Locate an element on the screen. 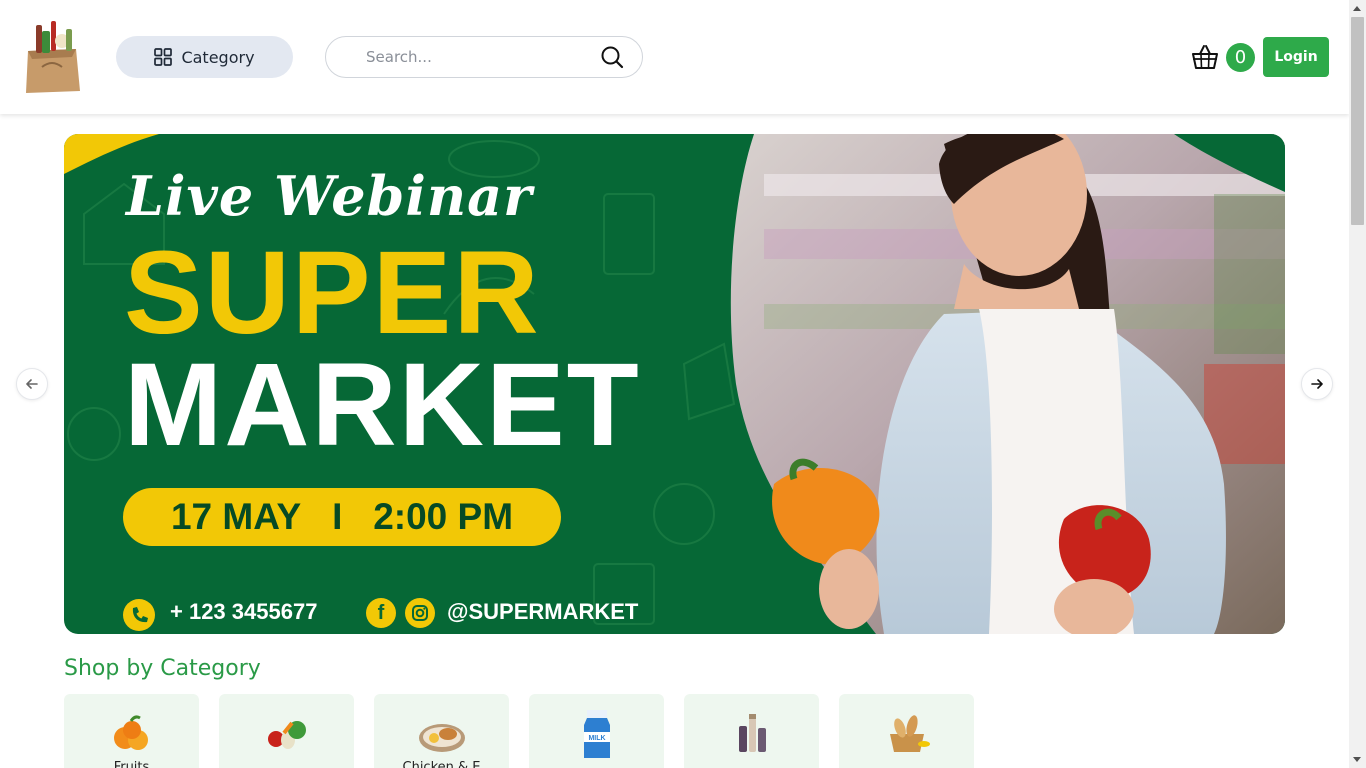  category-label: Fruits is located at coordinates (131, 764).